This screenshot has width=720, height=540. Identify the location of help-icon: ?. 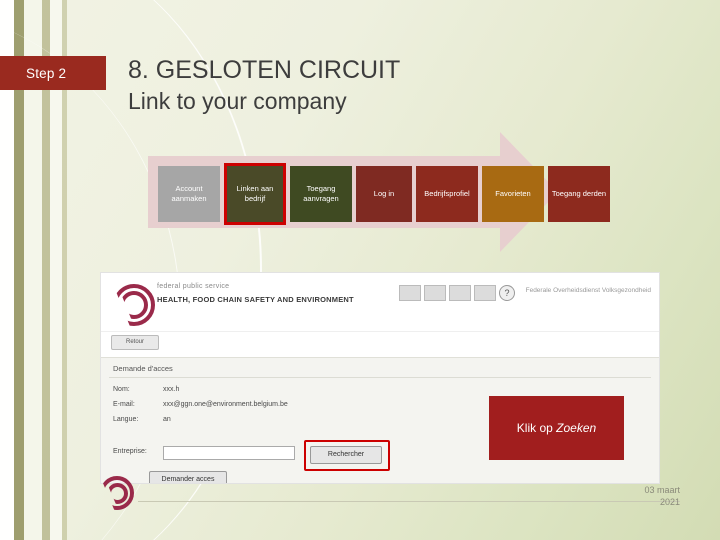
(507, 293).